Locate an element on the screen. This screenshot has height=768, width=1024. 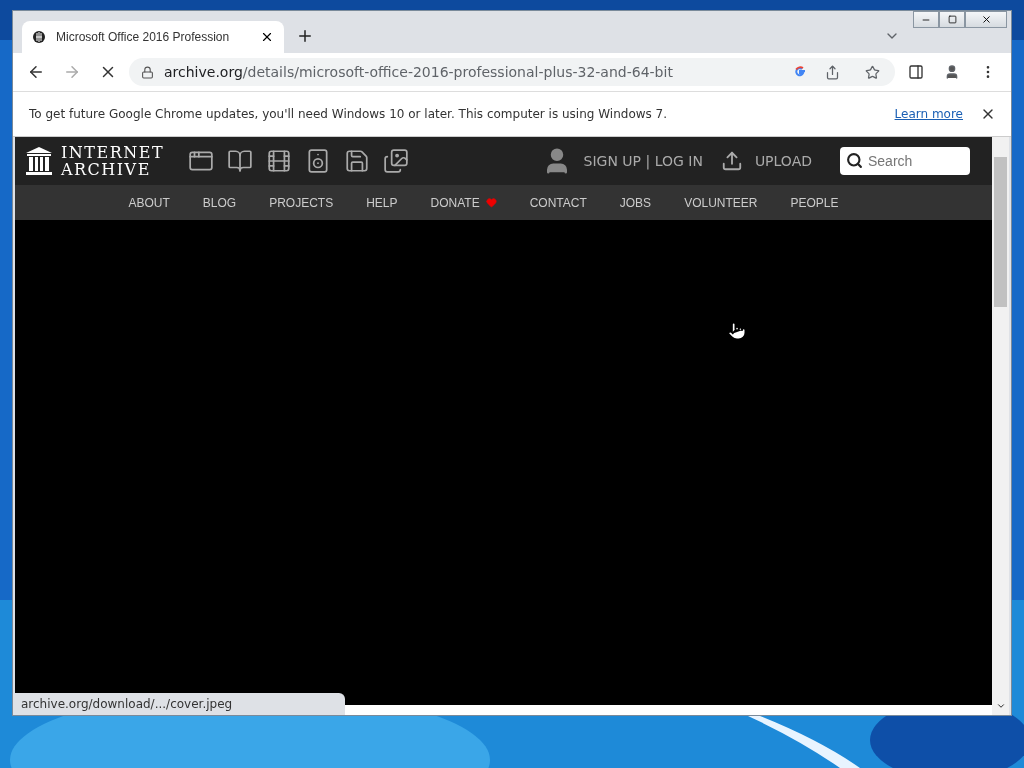
nav-link: VOLUNTEER is located at coordinates (721, 202).